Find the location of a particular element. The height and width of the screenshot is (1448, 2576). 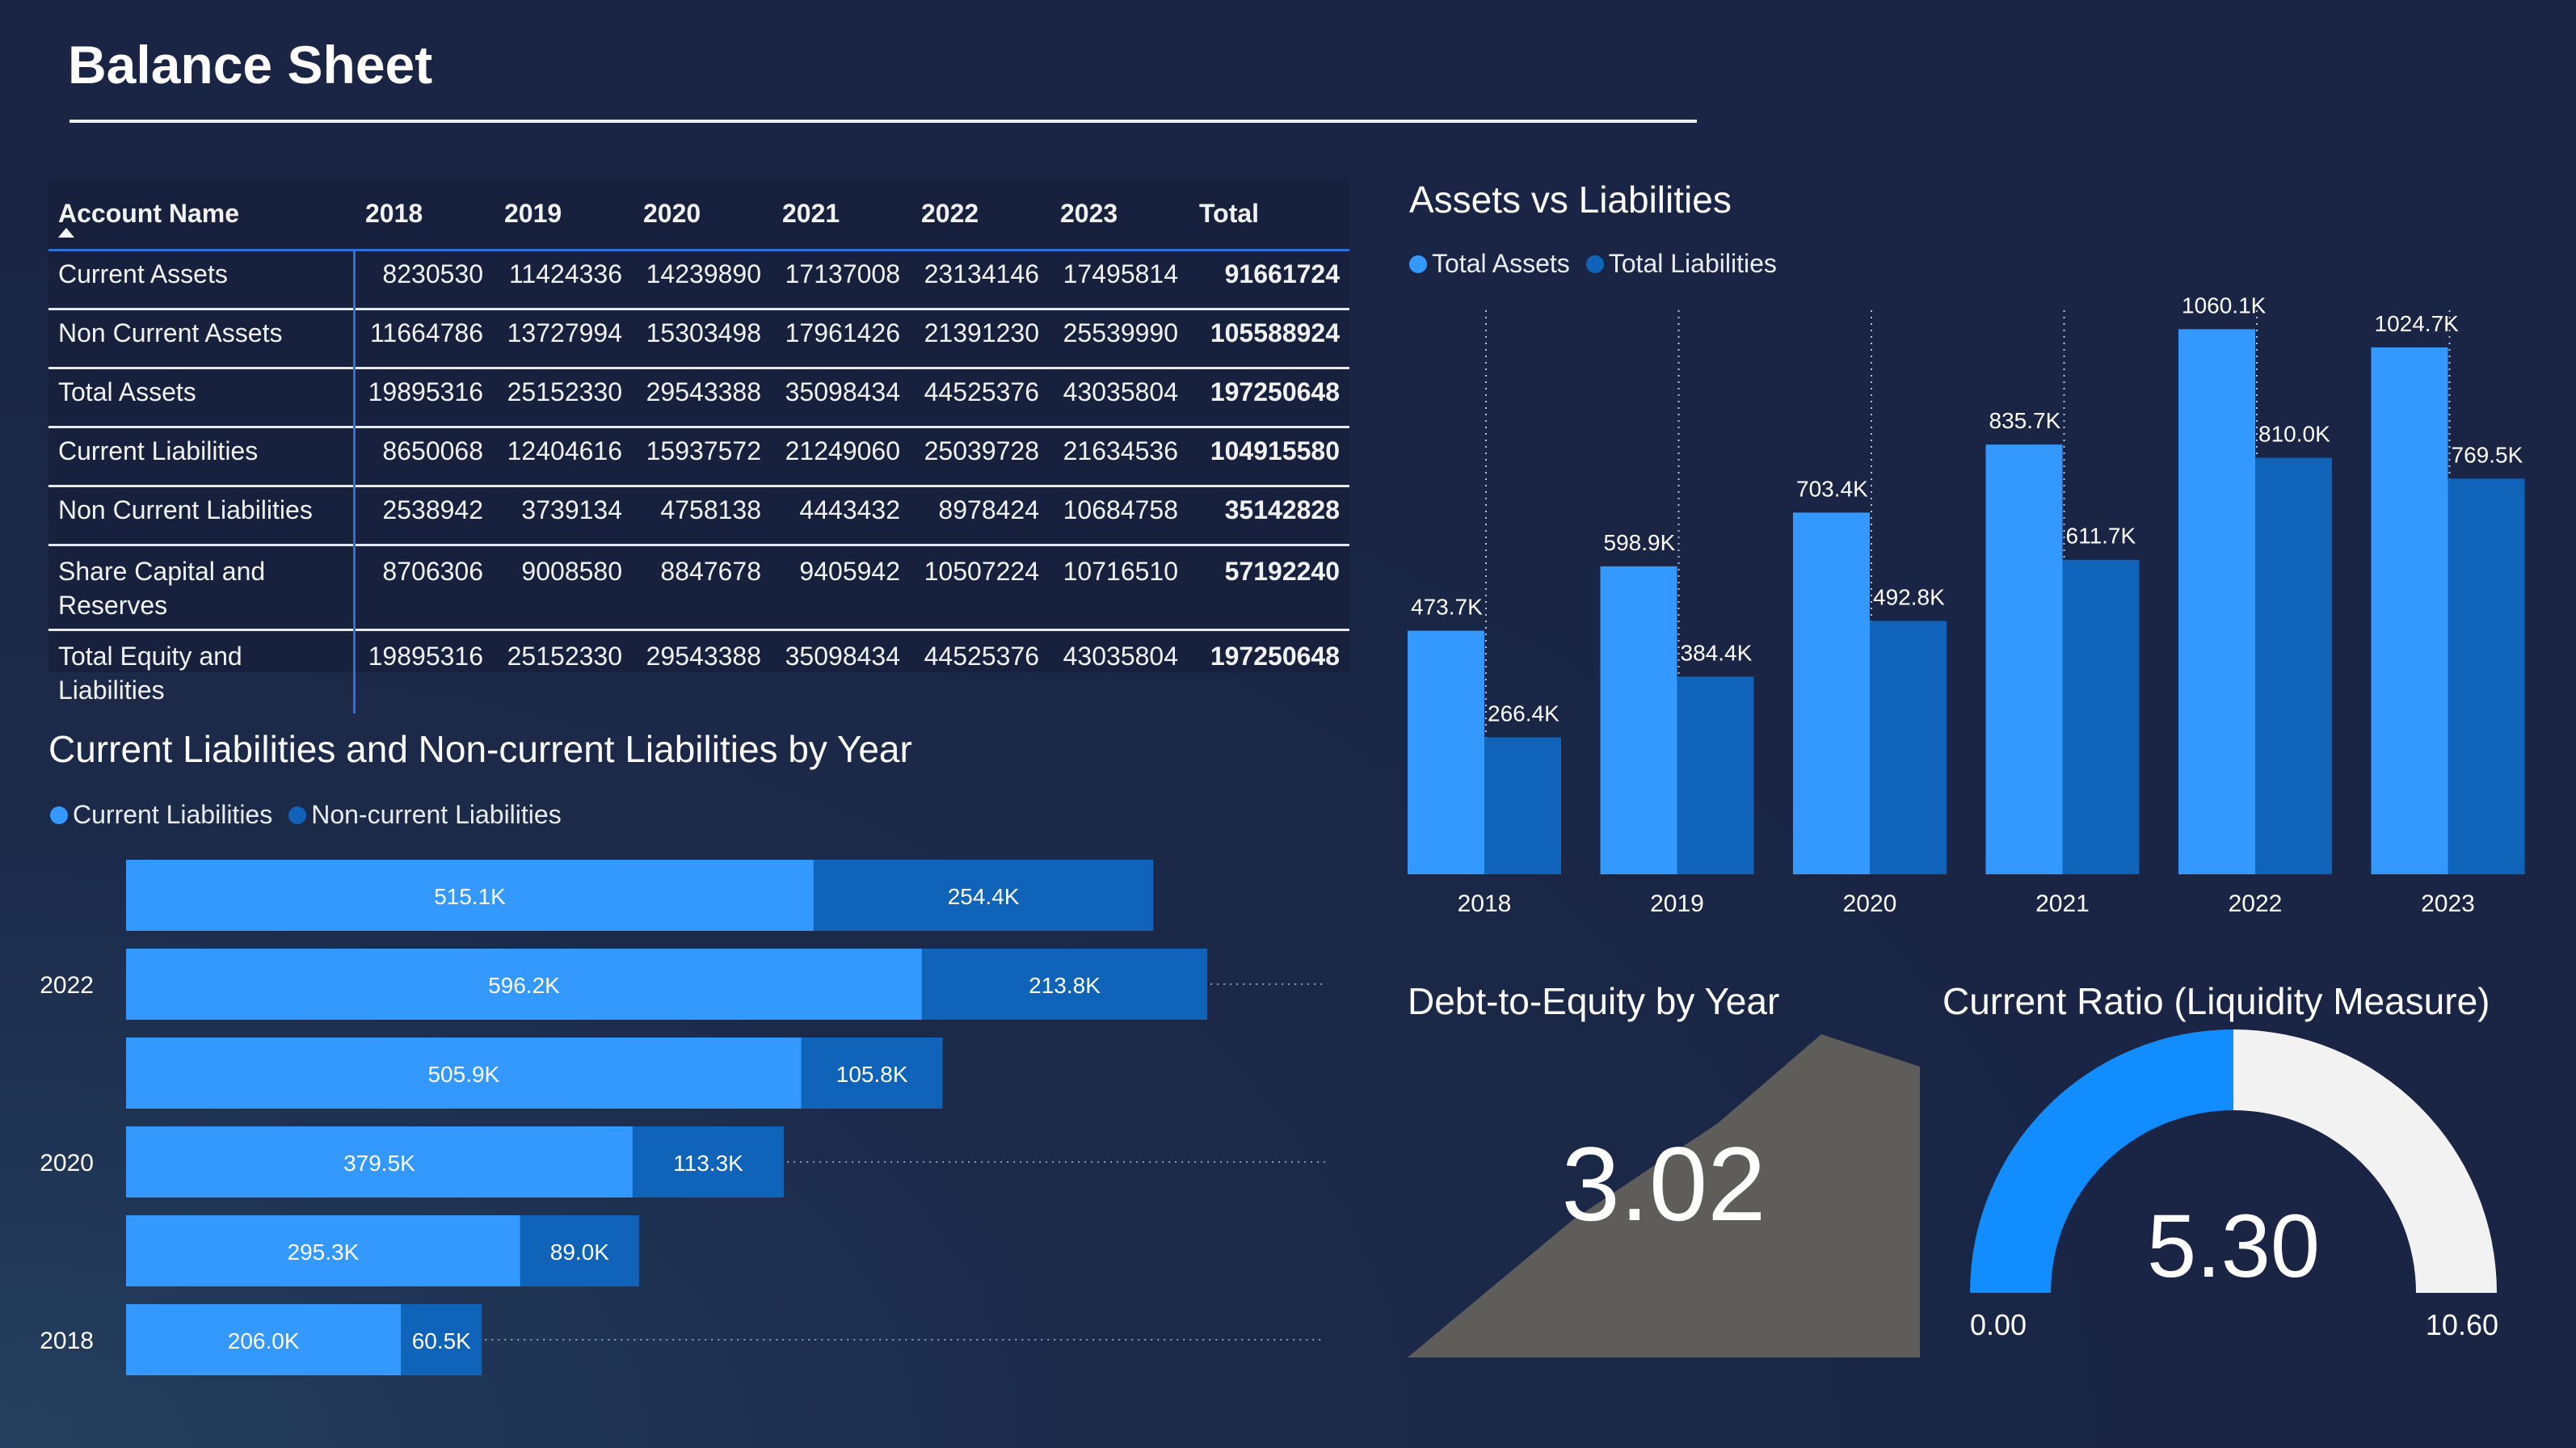

data-label: 384.4K is located at coordinates (1717, 652).